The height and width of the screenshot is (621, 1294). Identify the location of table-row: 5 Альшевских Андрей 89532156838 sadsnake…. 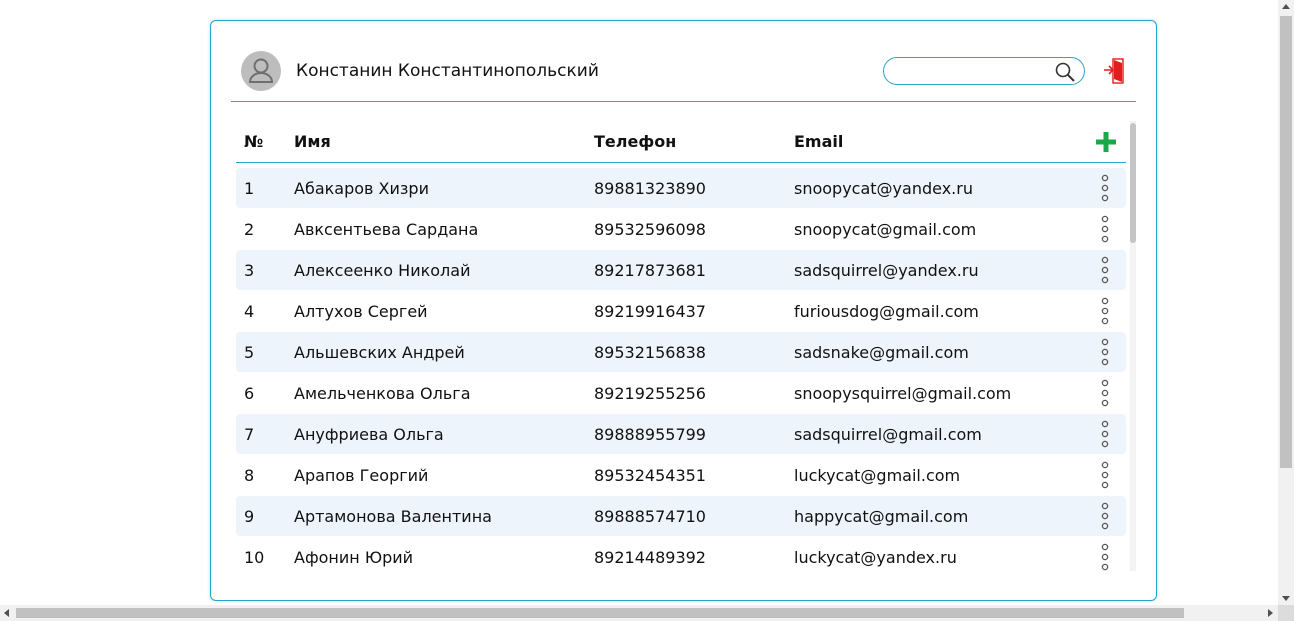
(681, 352).